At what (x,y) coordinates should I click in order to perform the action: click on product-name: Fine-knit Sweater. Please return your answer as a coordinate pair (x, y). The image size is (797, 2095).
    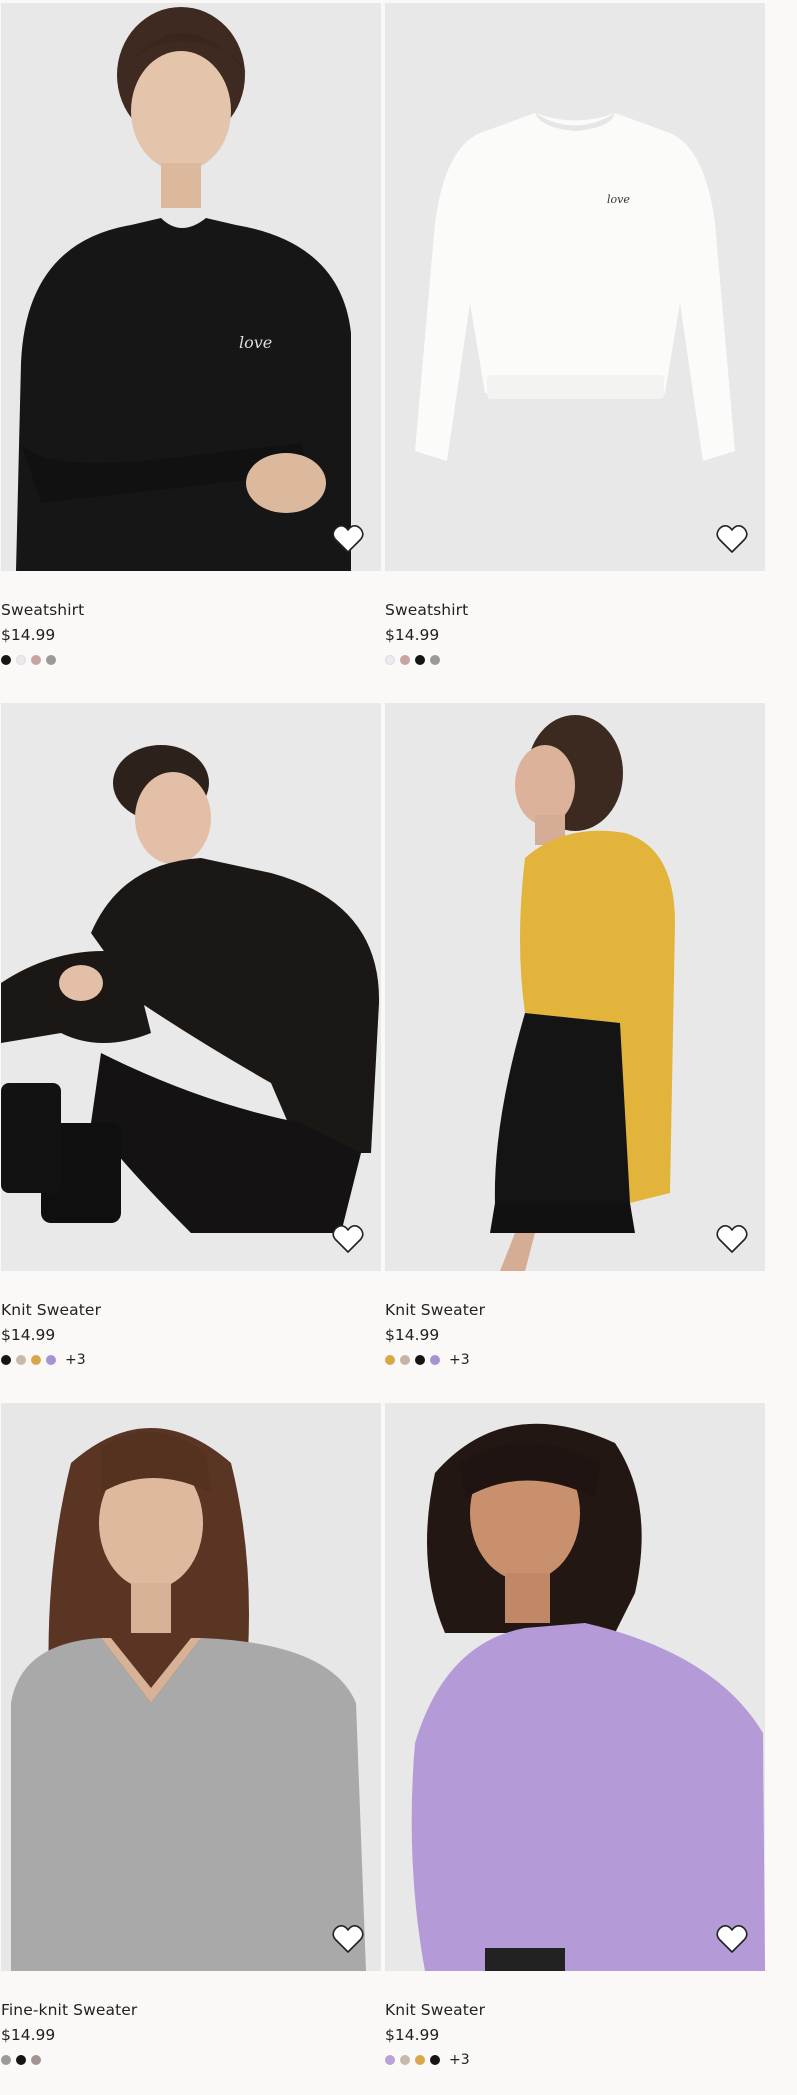
    Looking at the image, I should click on (191, 2010).